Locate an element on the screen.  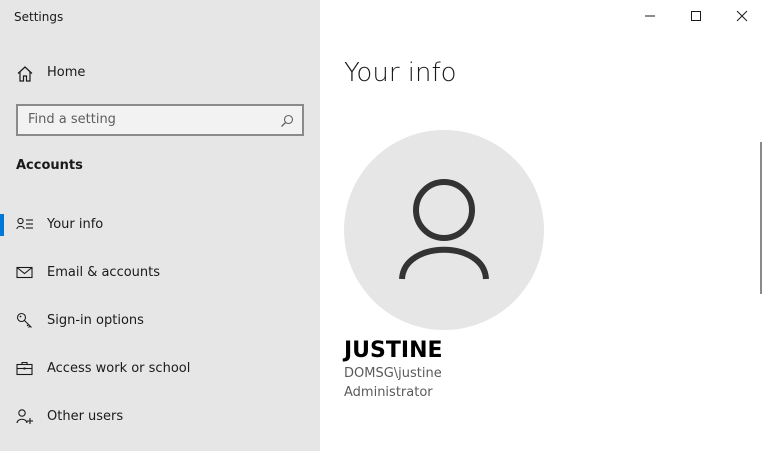
maximize-button is located at coordinates (696, 16).